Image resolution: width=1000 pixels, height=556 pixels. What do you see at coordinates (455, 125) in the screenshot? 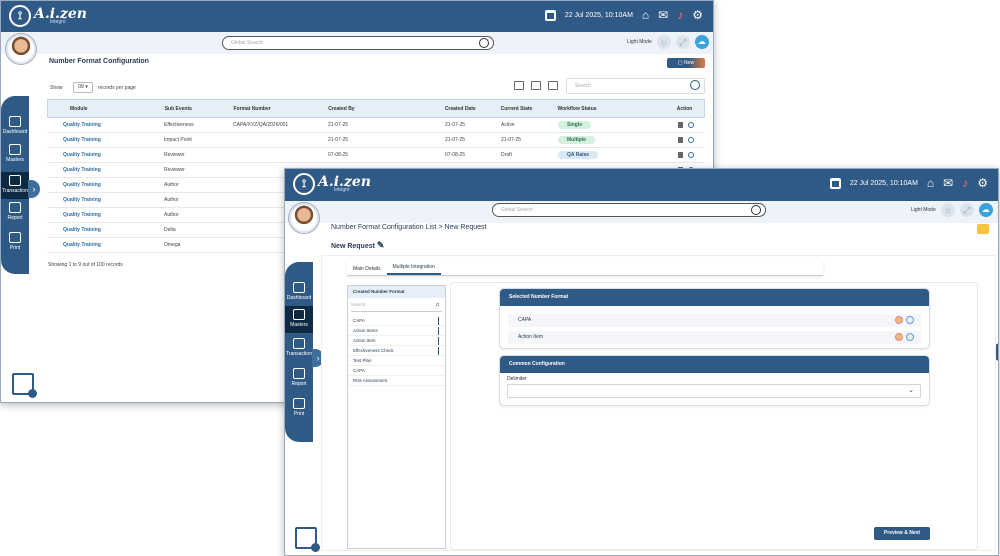
I see `created-date-cell: 21-07-25` at bounding box center [455, 125].